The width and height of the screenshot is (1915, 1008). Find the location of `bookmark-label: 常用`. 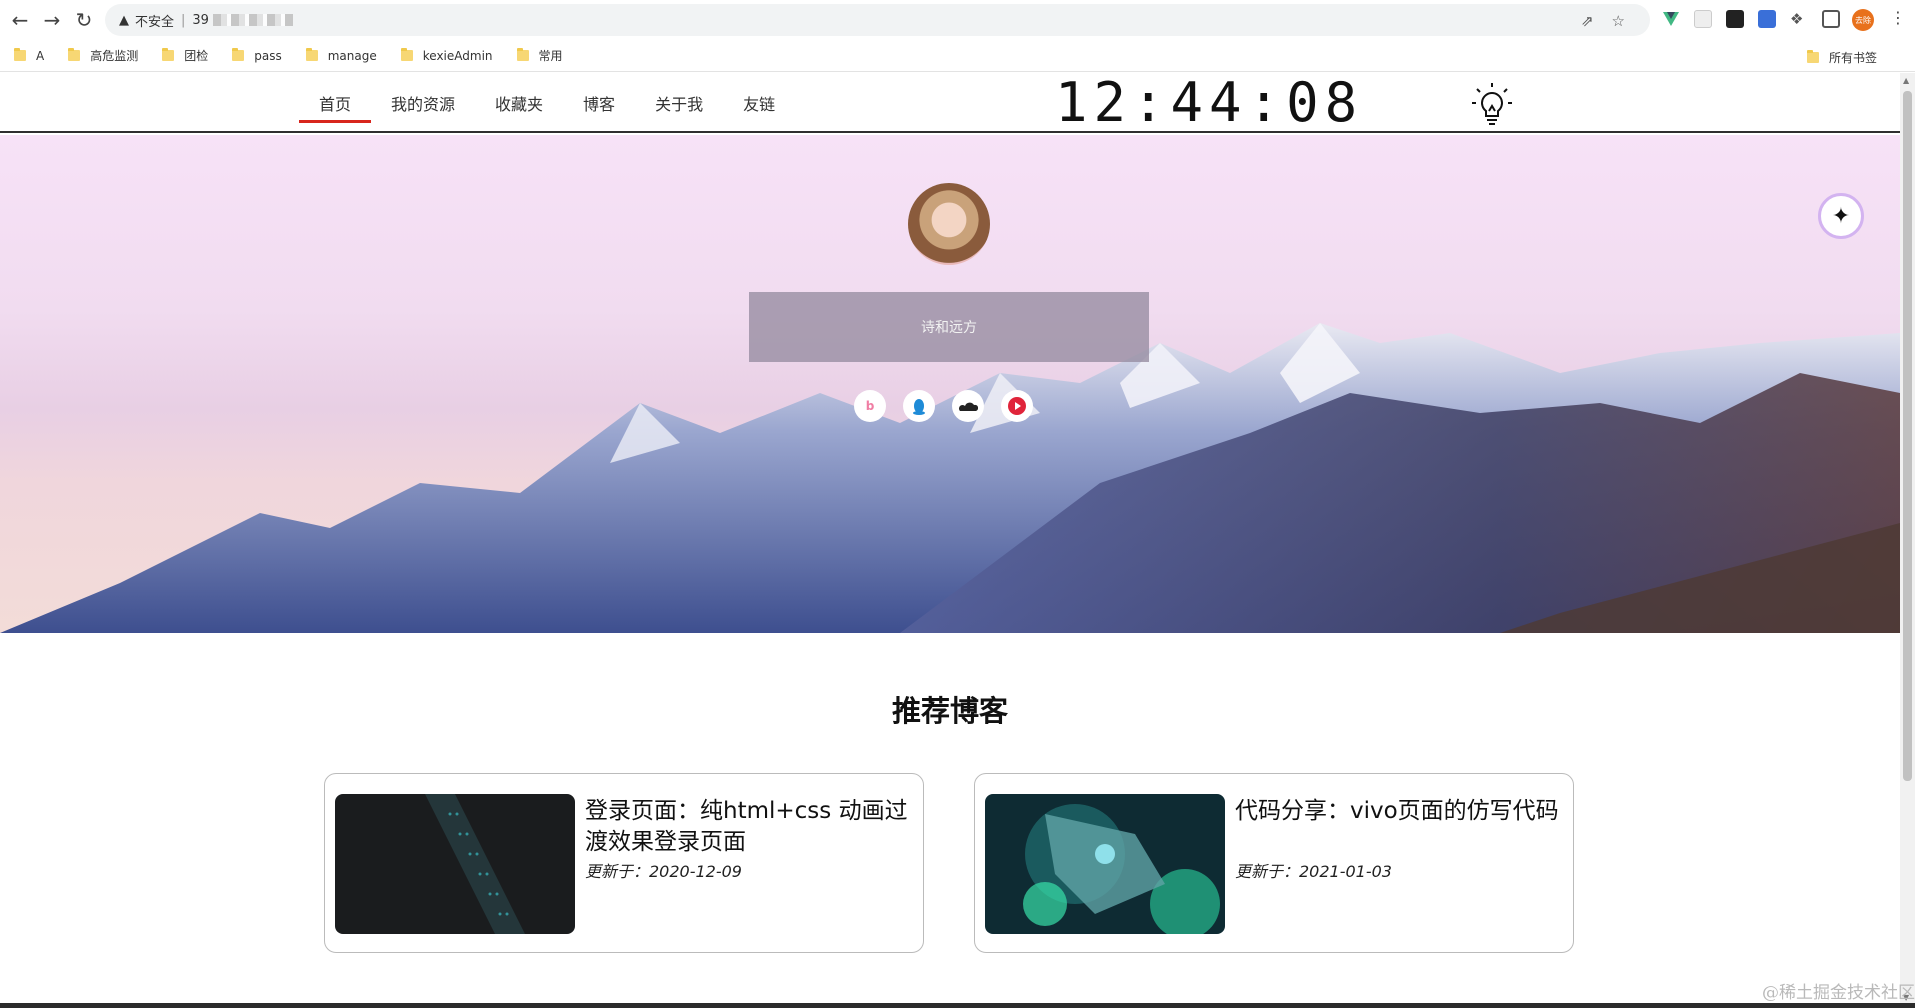

bookmark-label: 常用 is located at coordinates (550, 56).